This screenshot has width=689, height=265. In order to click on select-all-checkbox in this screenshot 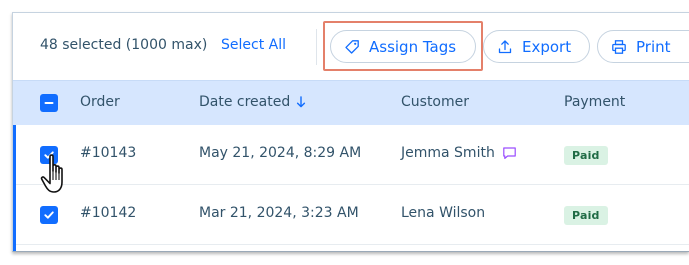, I will do `click(49, 103)`.